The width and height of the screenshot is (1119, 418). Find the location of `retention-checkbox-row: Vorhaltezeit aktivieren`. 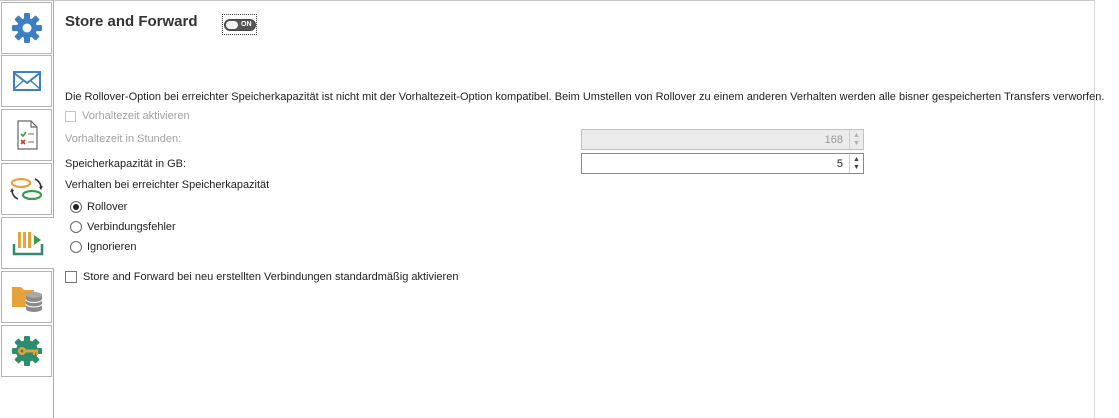

retention-checkbox-row: Vorhaltezeit aktivieren is located at coordinates (127, 116).